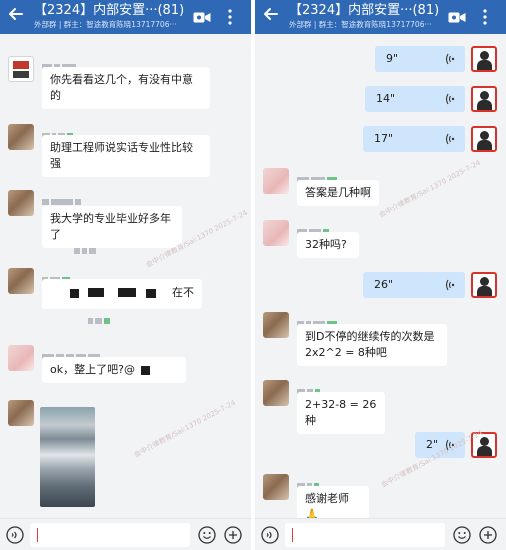 This screenshot has width=506, height=550. I want to click on message-text: 在不, so click(183, 292).